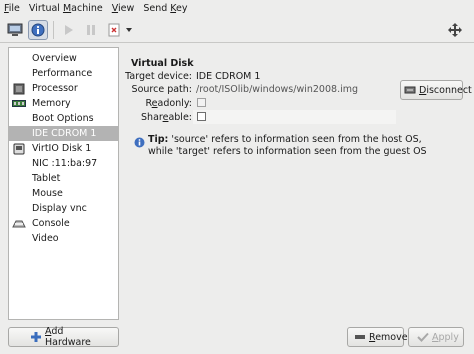 The height and width of the screenshot is (354, 474). Describe the element at coordinates (161, 89) in the screenshot. I see `source-path-label: Source path:` at that location.